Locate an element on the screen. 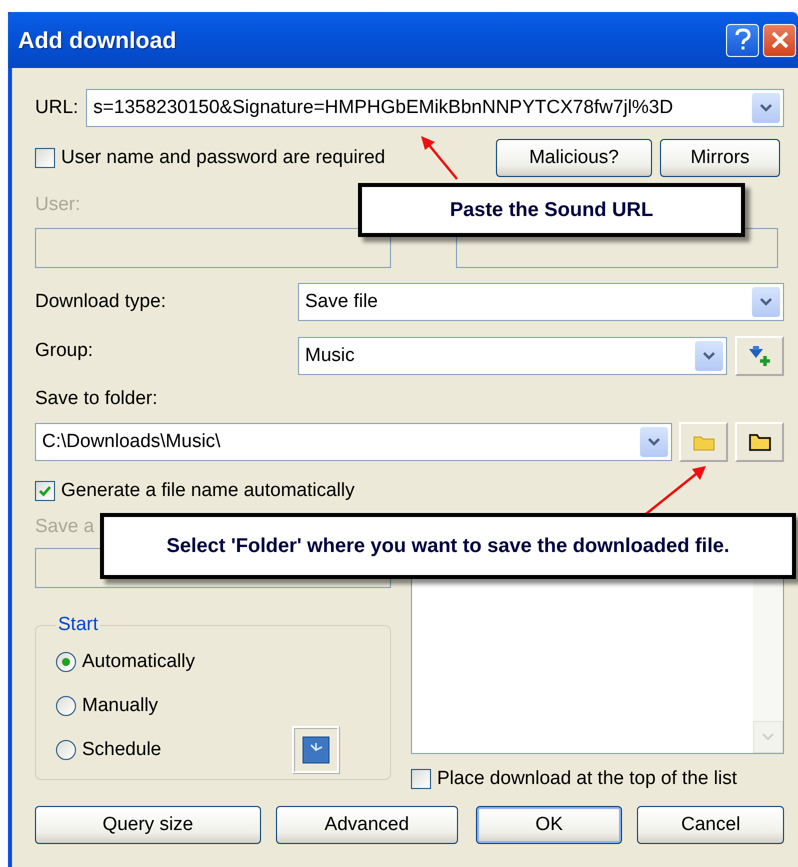 This screenshot has height=867, width=798. radio-label: Schedule is located at coordinates (122, 750).